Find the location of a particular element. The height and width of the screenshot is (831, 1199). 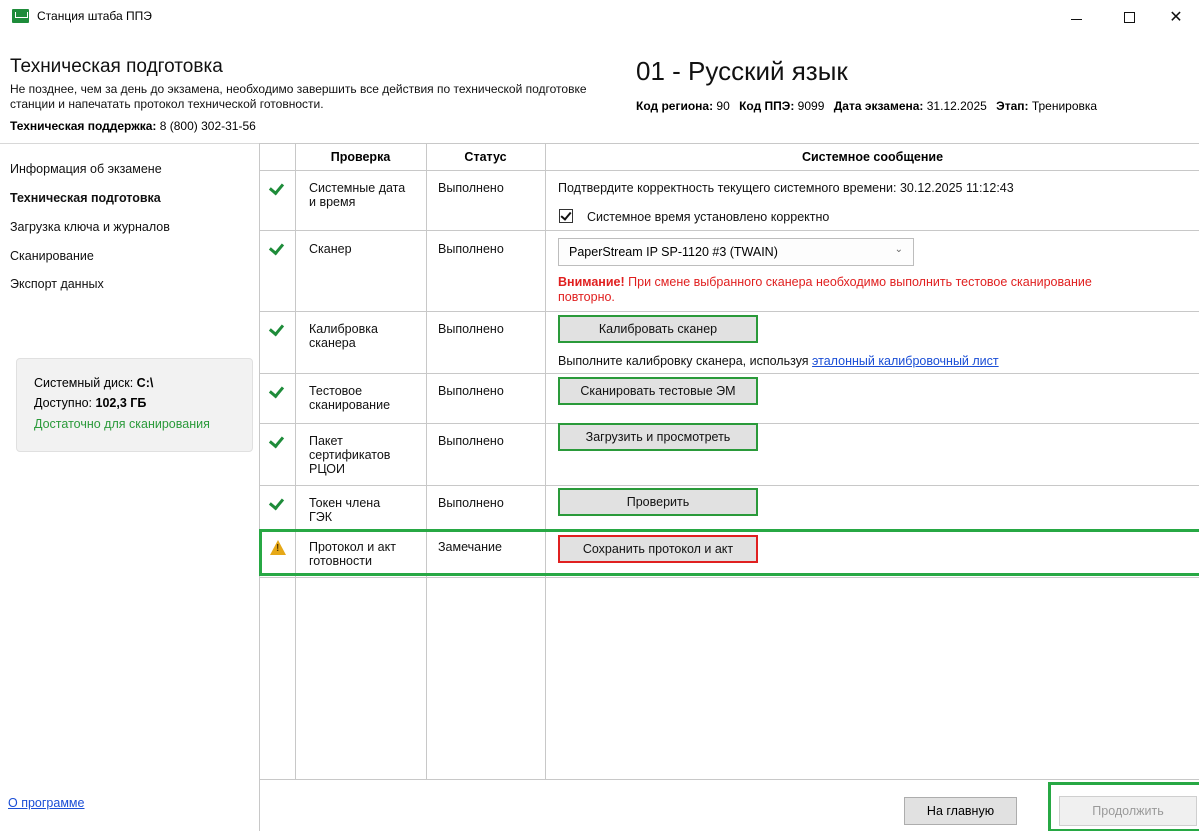

disk-value: C:\ is located at coordinates (143, 383).